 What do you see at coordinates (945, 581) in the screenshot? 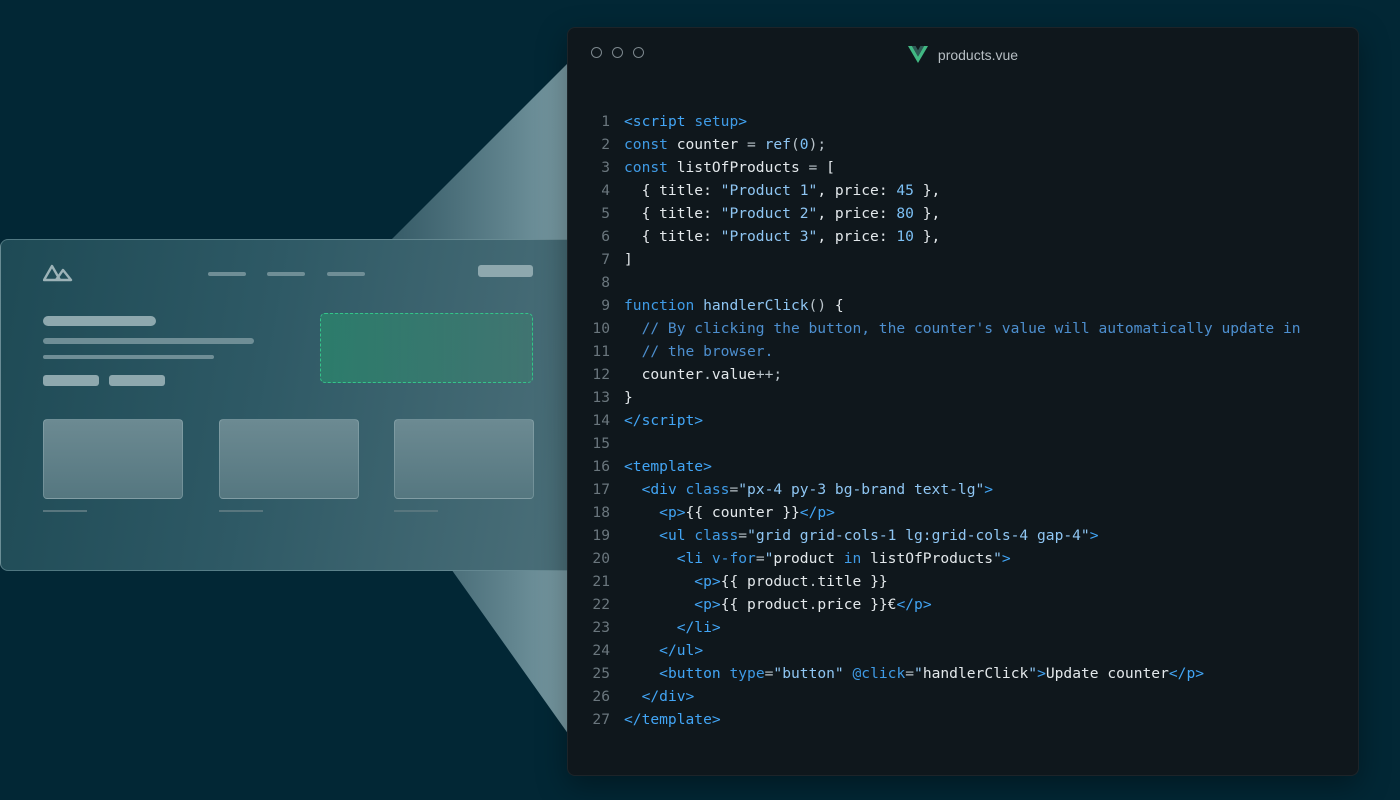
I see `code-line: 21 <p>{{ product.title }}` at bounding box center [945, 581].